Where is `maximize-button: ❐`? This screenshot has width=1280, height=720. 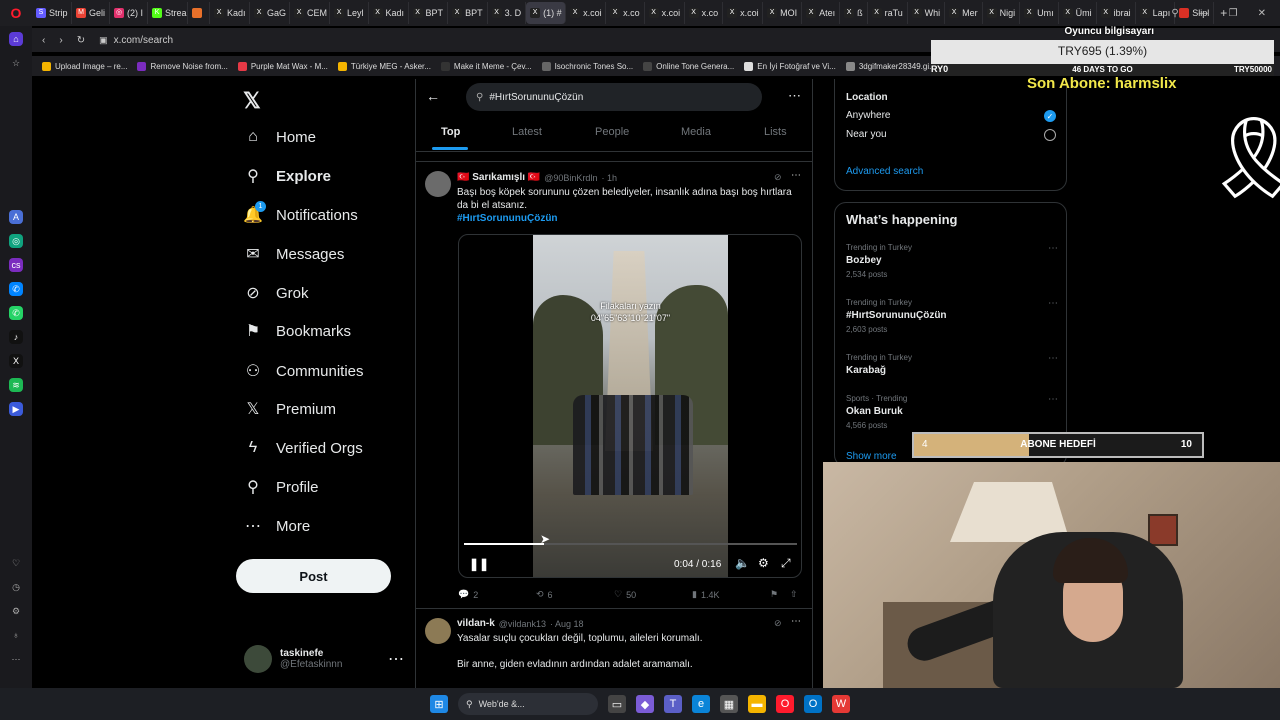 maximize-button: ❐ is located at coordinates (1233, 13).